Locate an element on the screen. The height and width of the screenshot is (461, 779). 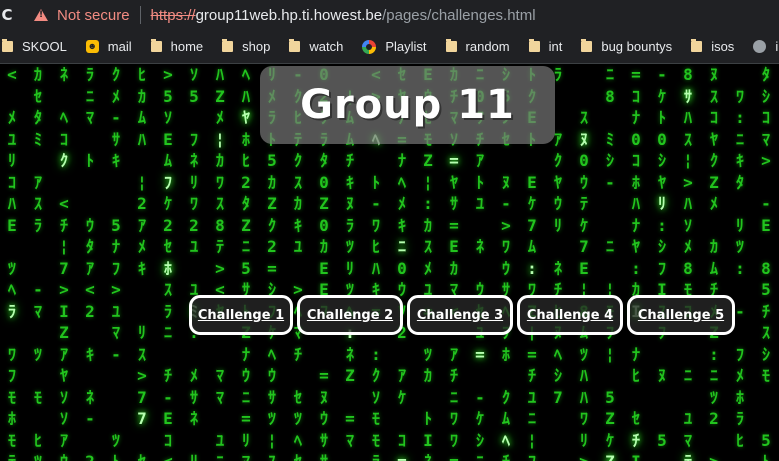
page-title: Group 11 is located at coordinates (407, 105).